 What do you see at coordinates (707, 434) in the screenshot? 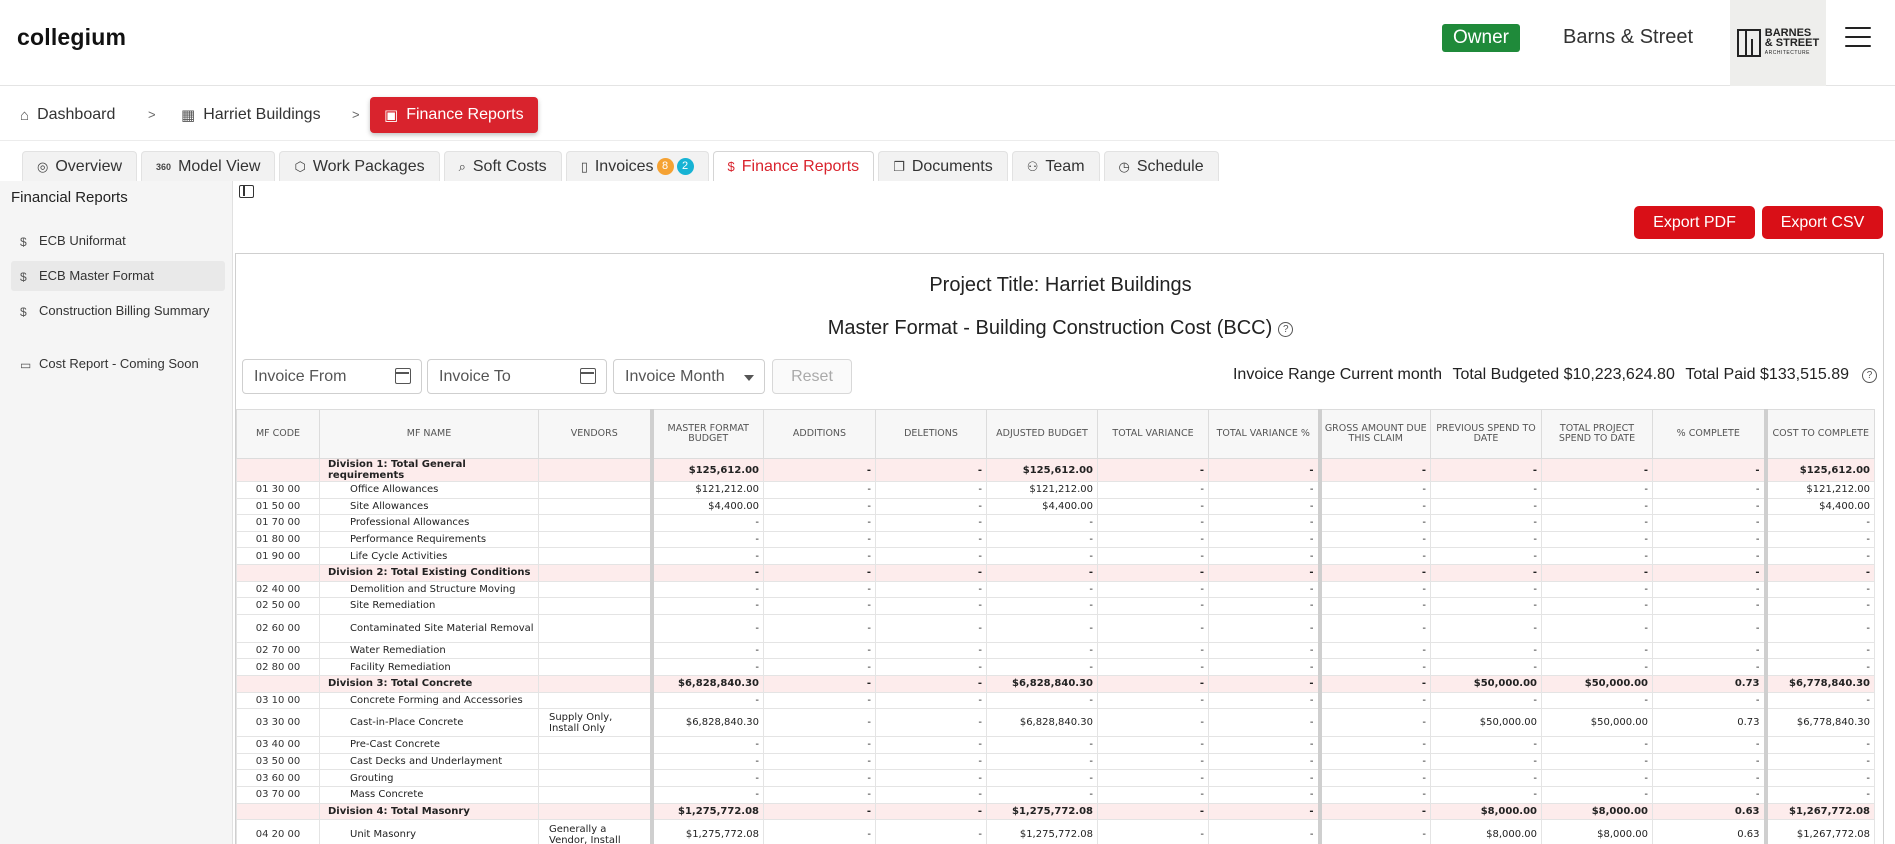
I see `column-header: Master Format Budget` at bounding box center [707, 434].